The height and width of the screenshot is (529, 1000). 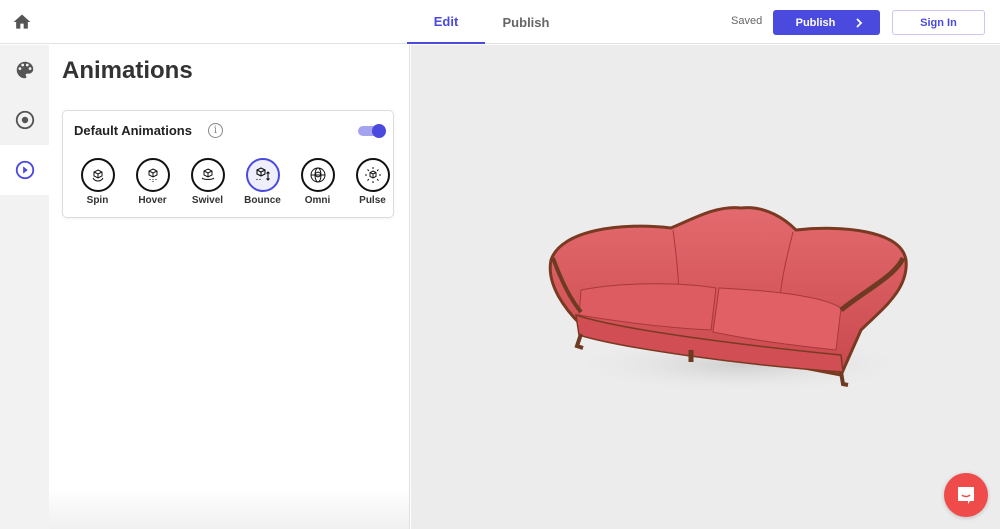 I want to click on swivel-icon, so click(x=207, y=174).